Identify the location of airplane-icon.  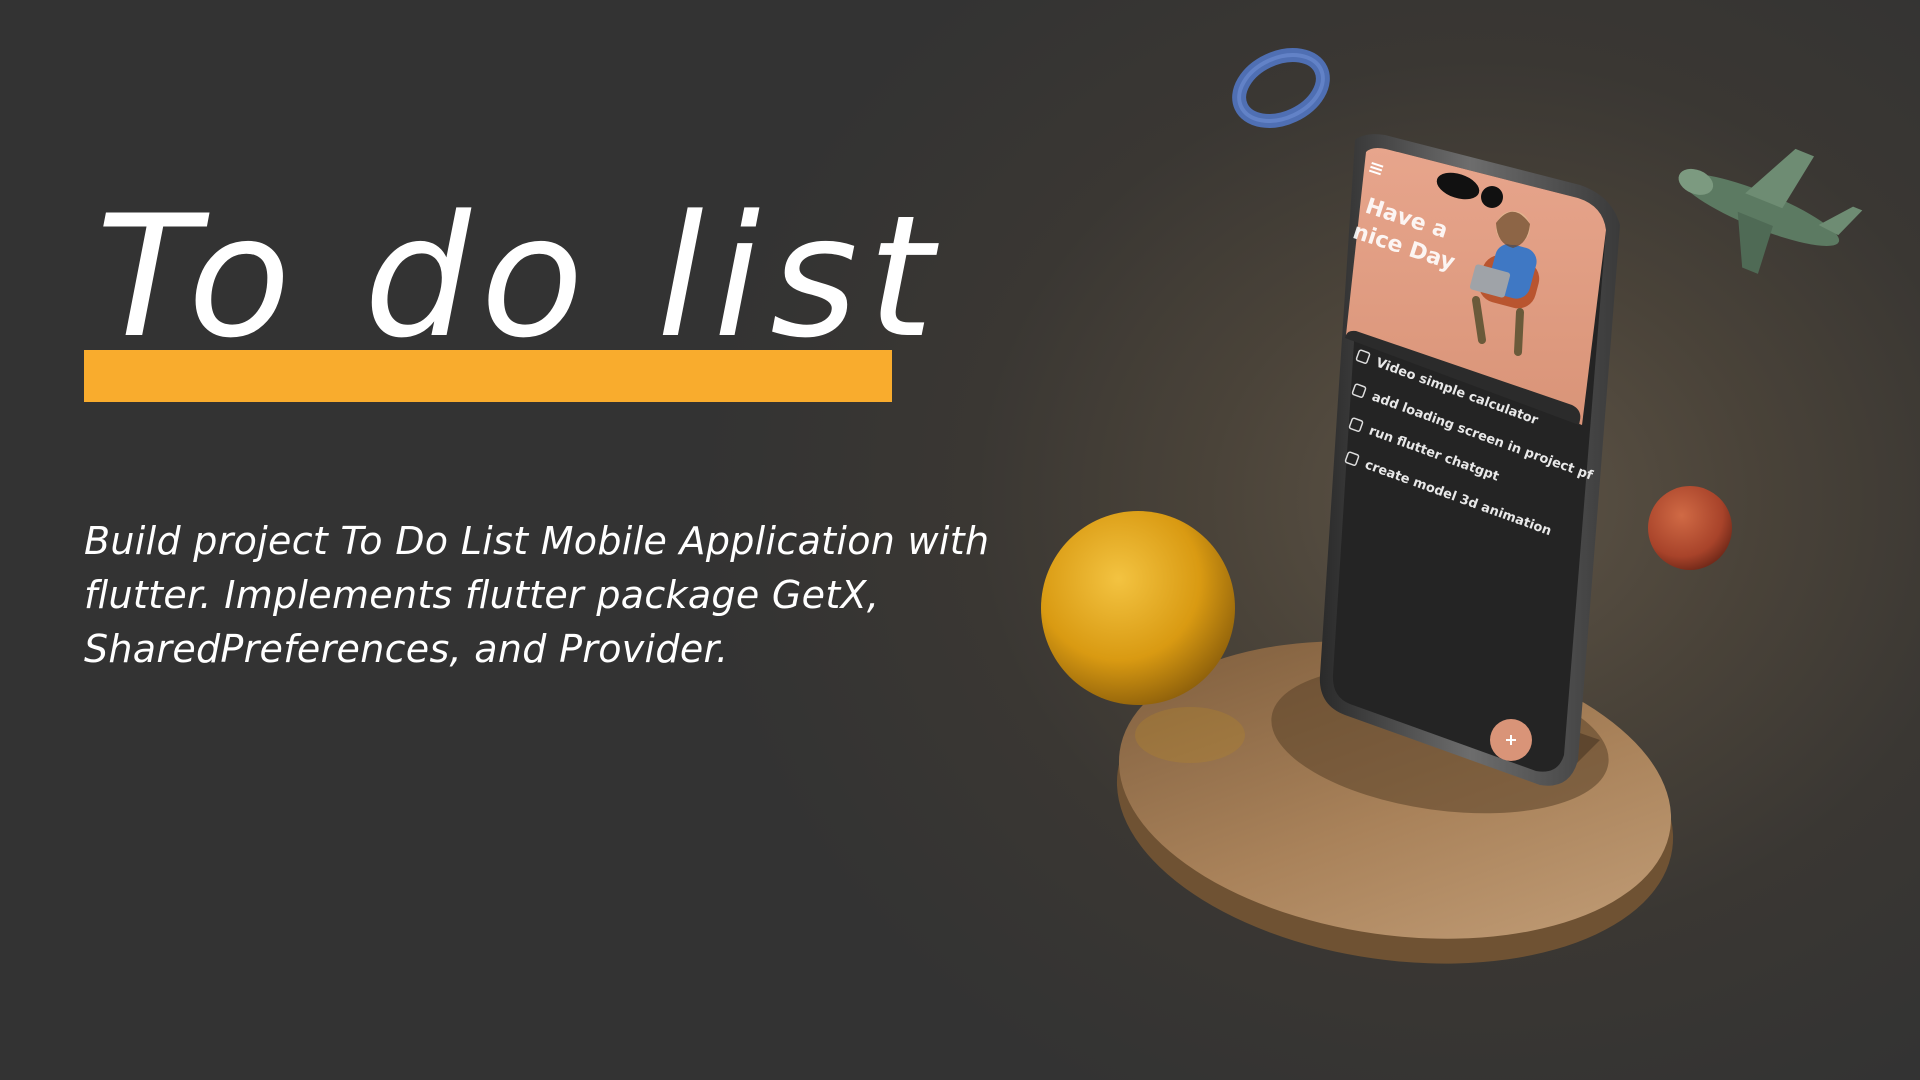
(1770, 211).